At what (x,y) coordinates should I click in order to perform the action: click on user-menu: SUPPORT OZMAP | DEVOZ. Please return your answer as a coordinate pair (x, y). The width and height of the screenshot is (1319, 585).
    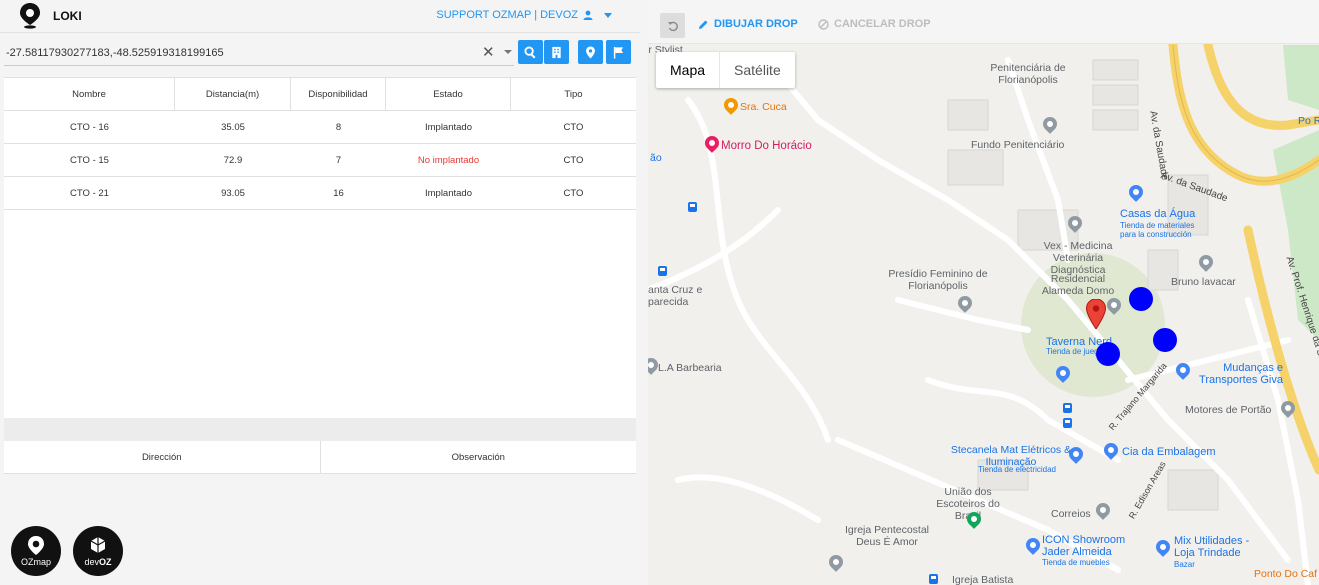
    Looking at the image, I should click on (524, 15).